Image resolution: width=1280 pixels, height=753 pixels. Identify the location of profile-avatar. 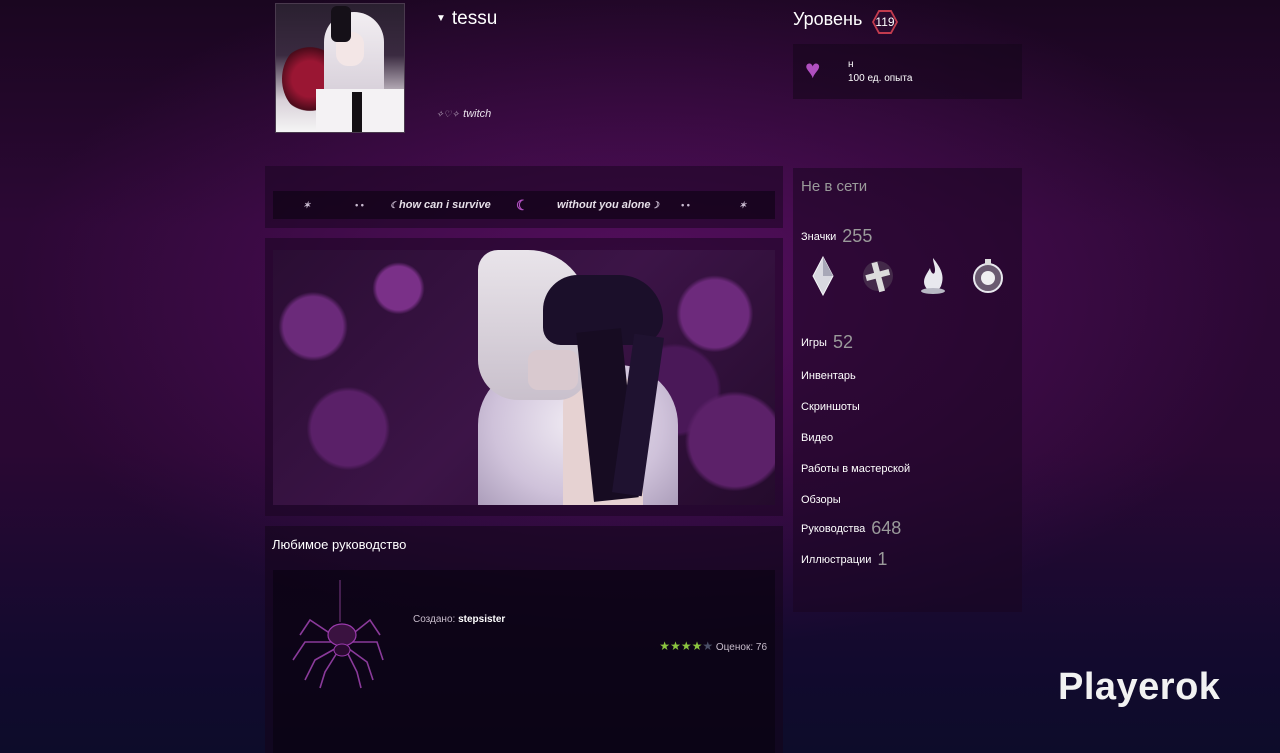
(340, 68).